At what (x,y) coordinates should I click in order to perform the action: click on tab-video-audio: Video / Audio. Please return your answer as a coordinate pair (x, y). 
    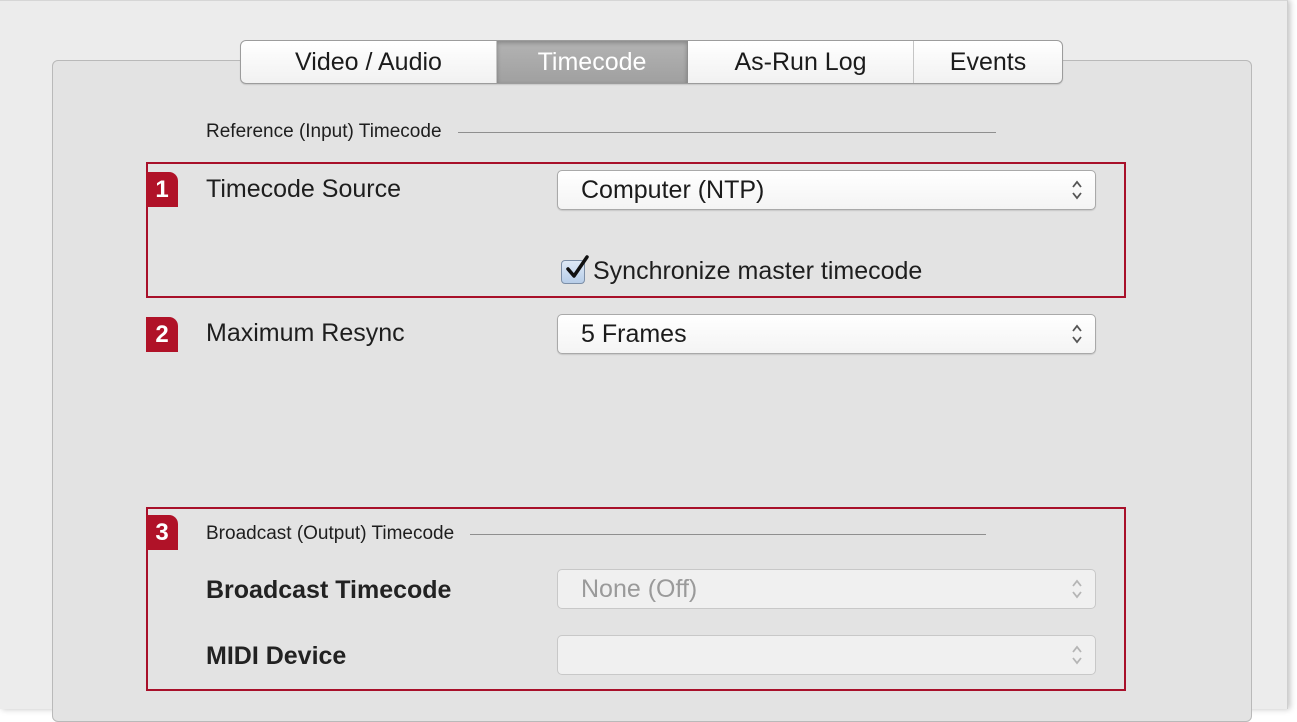
    Looking at the image, I should click on (369, 62).